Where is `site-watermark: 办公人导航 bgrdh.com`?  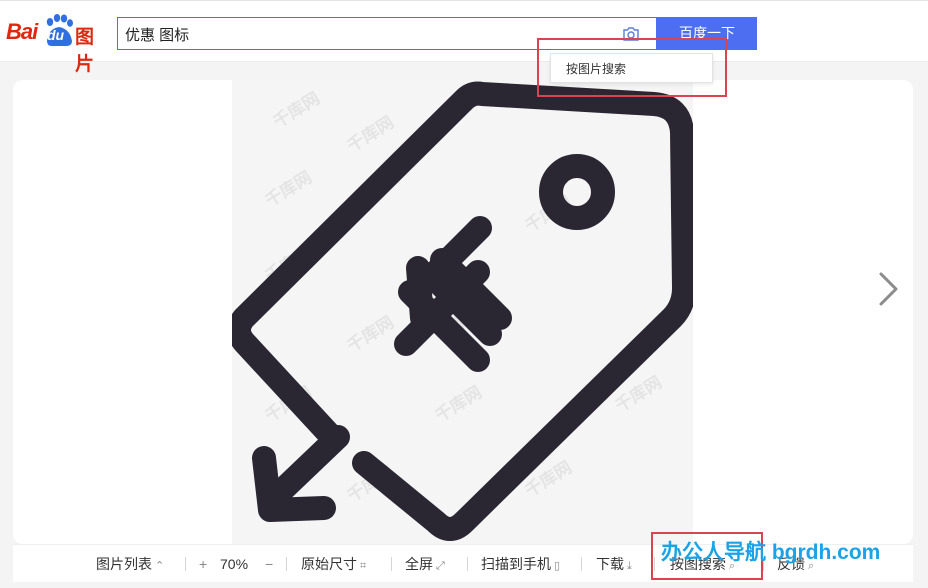
site-watermark: 办公人导航 bgrdh.com is located at coordinates (771, 552).